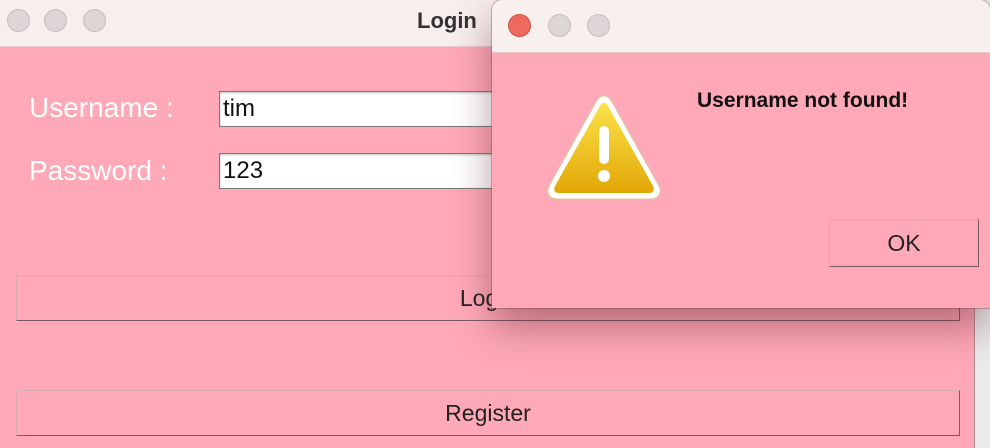 This screenshot has height=448, width=990. Describe the element at coordinates (559, 25) in the screenshot. I see `alert-minimize-button` at that location.